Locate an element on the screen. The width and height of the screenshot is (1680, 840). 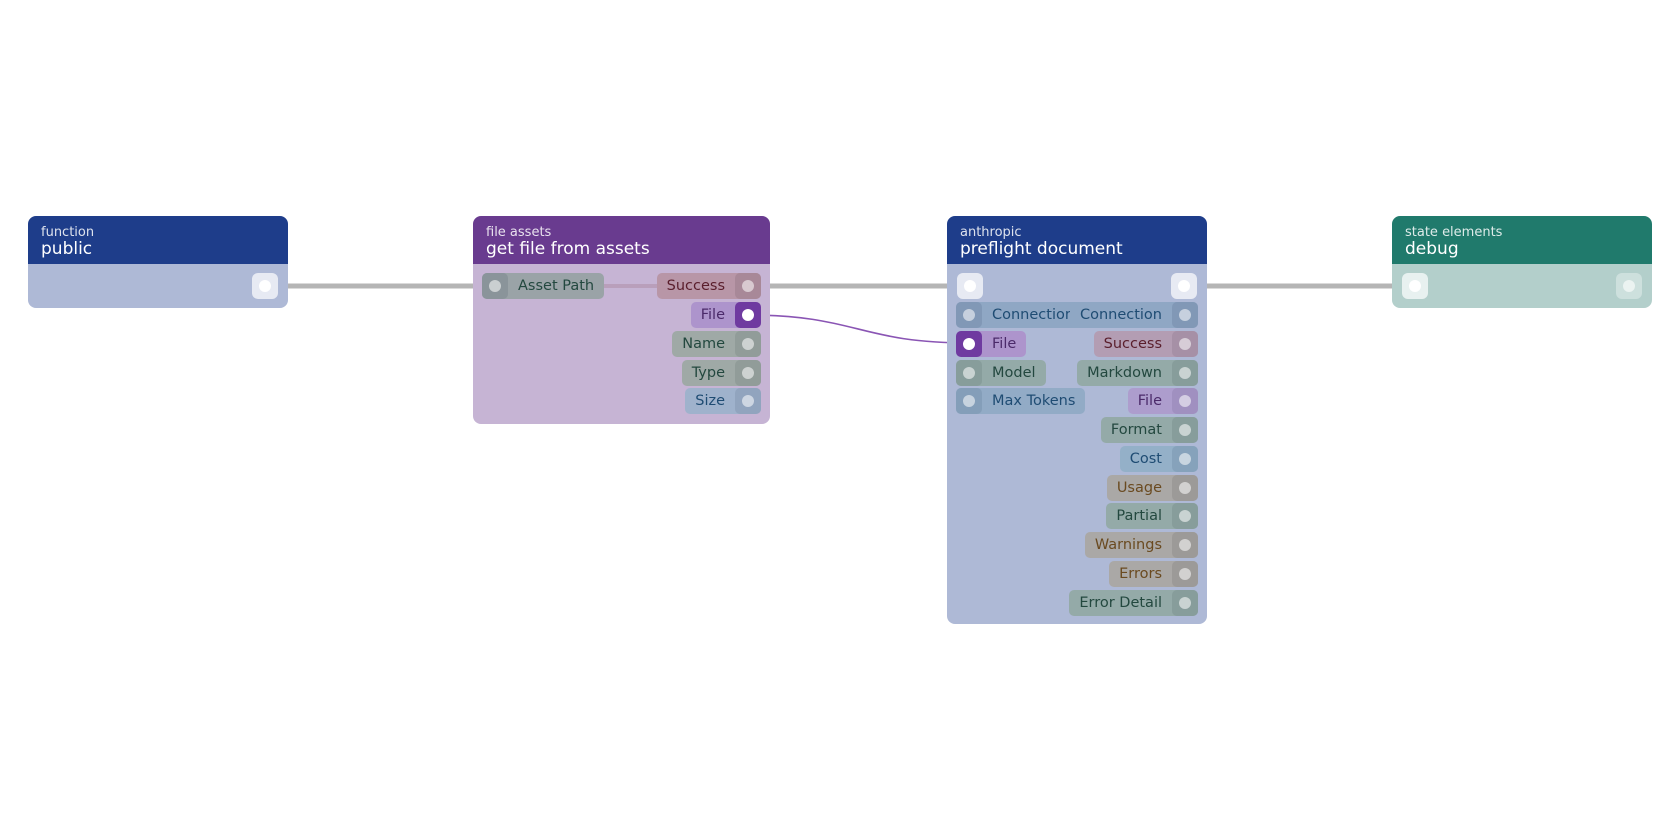
port-label: Format is located at coordinates (1136, 430).